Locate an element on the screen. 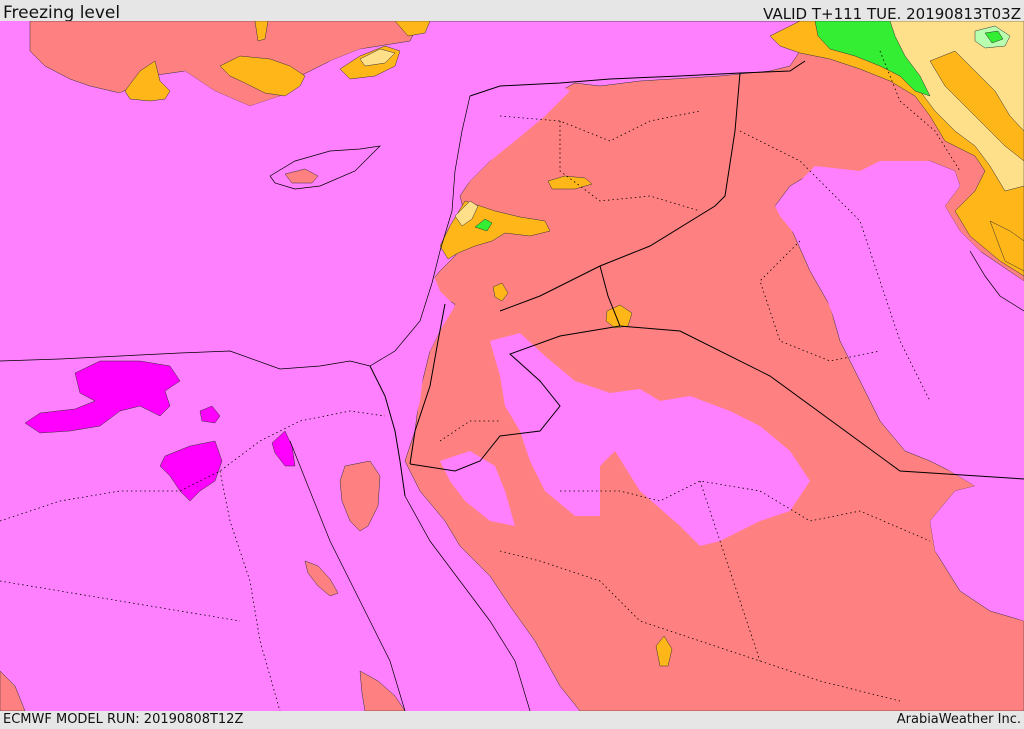 Image resolution: width=1024 pixels, height=729 pixels. credit-label: ArabiaWeather Inc. is located at coordinates (958, 719).